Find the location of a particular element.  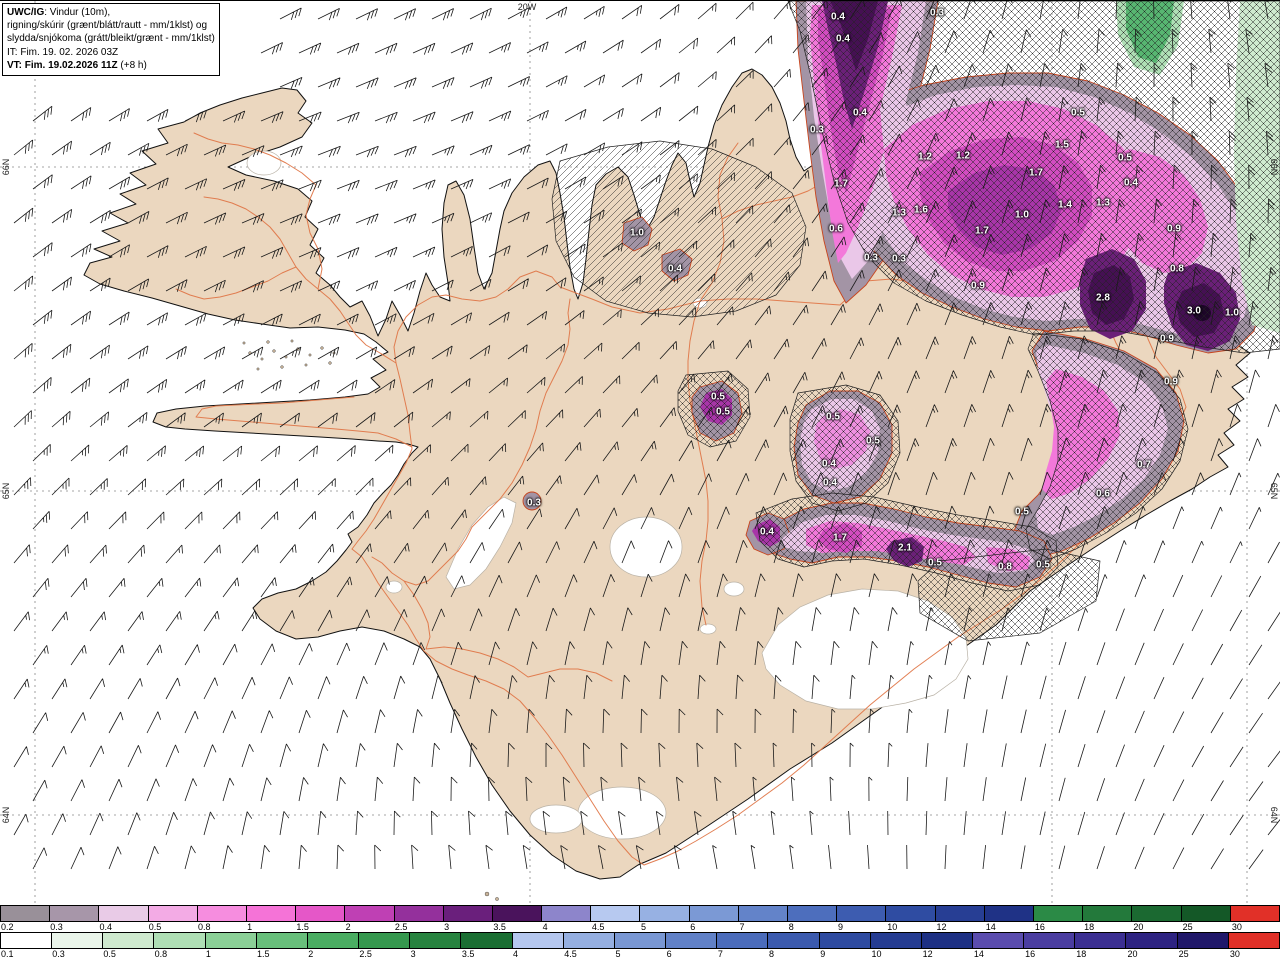

legend-tick-label: 14 is located at coordinates (978, 954).